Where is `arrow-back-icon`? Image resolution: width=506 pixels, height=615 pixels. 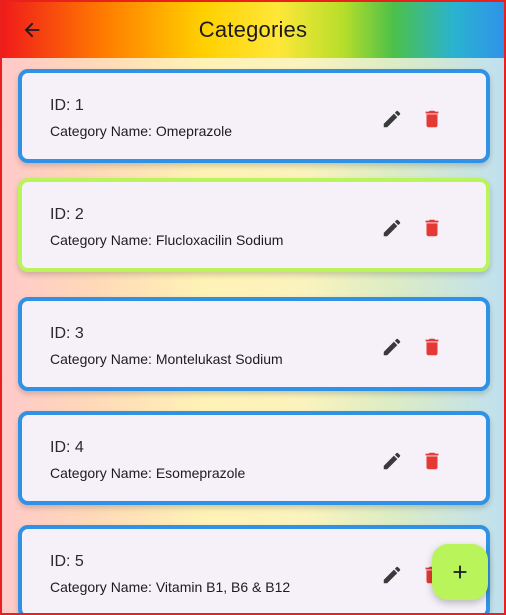
arrow-back-icon is located at coordinates (32, 30).